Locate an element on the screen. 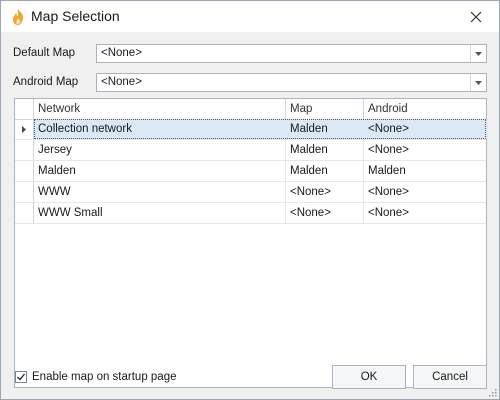  android-map-label: Android Map is located at coordinates (46, 82).